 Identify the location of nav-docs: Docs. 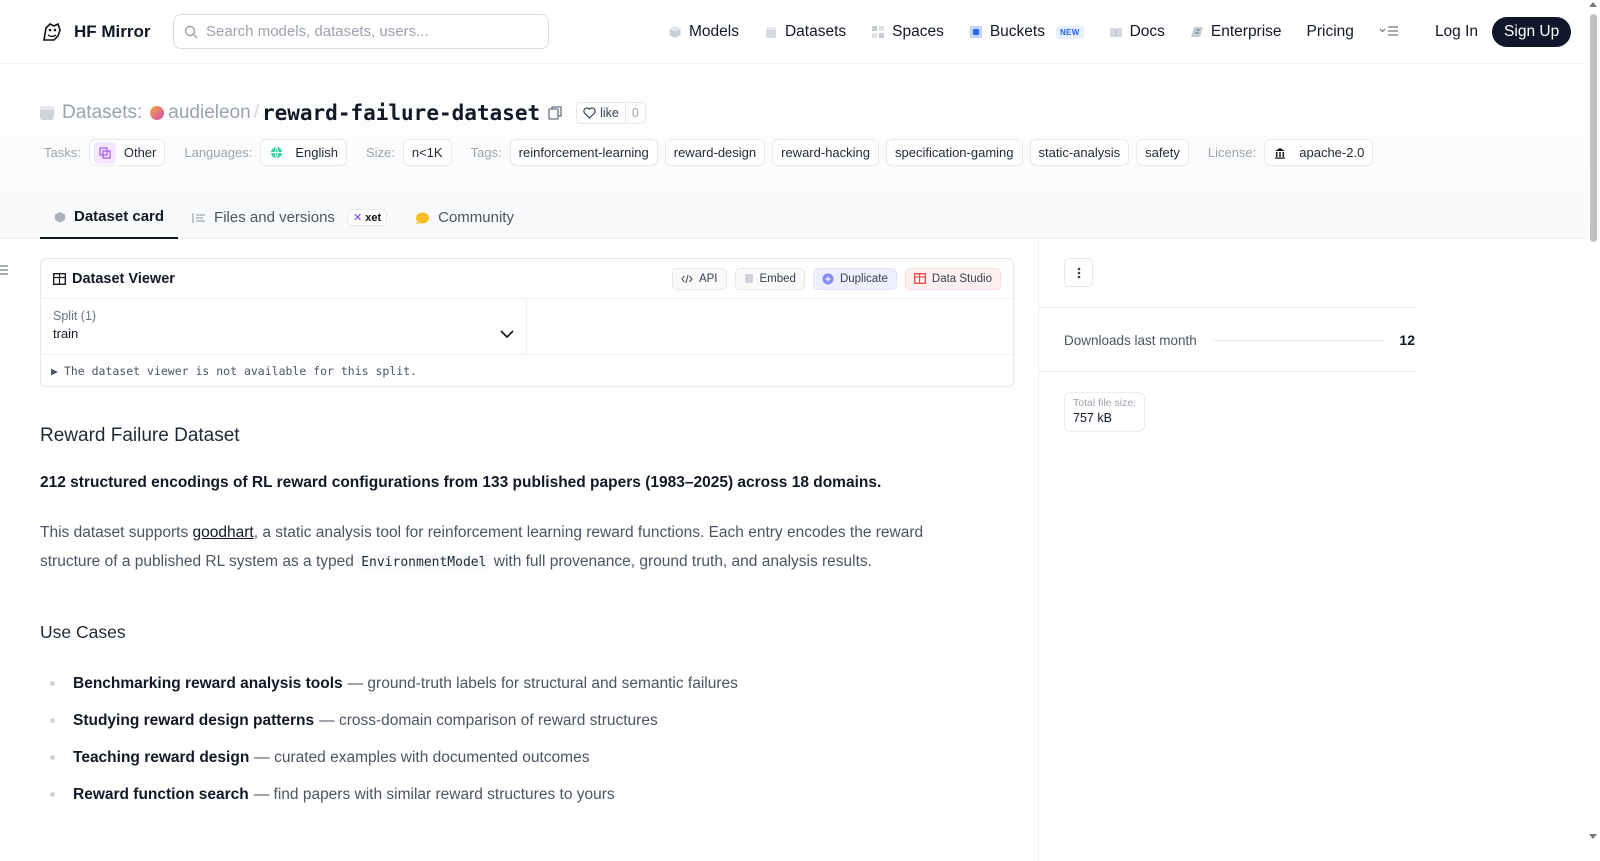
(1137, 32).